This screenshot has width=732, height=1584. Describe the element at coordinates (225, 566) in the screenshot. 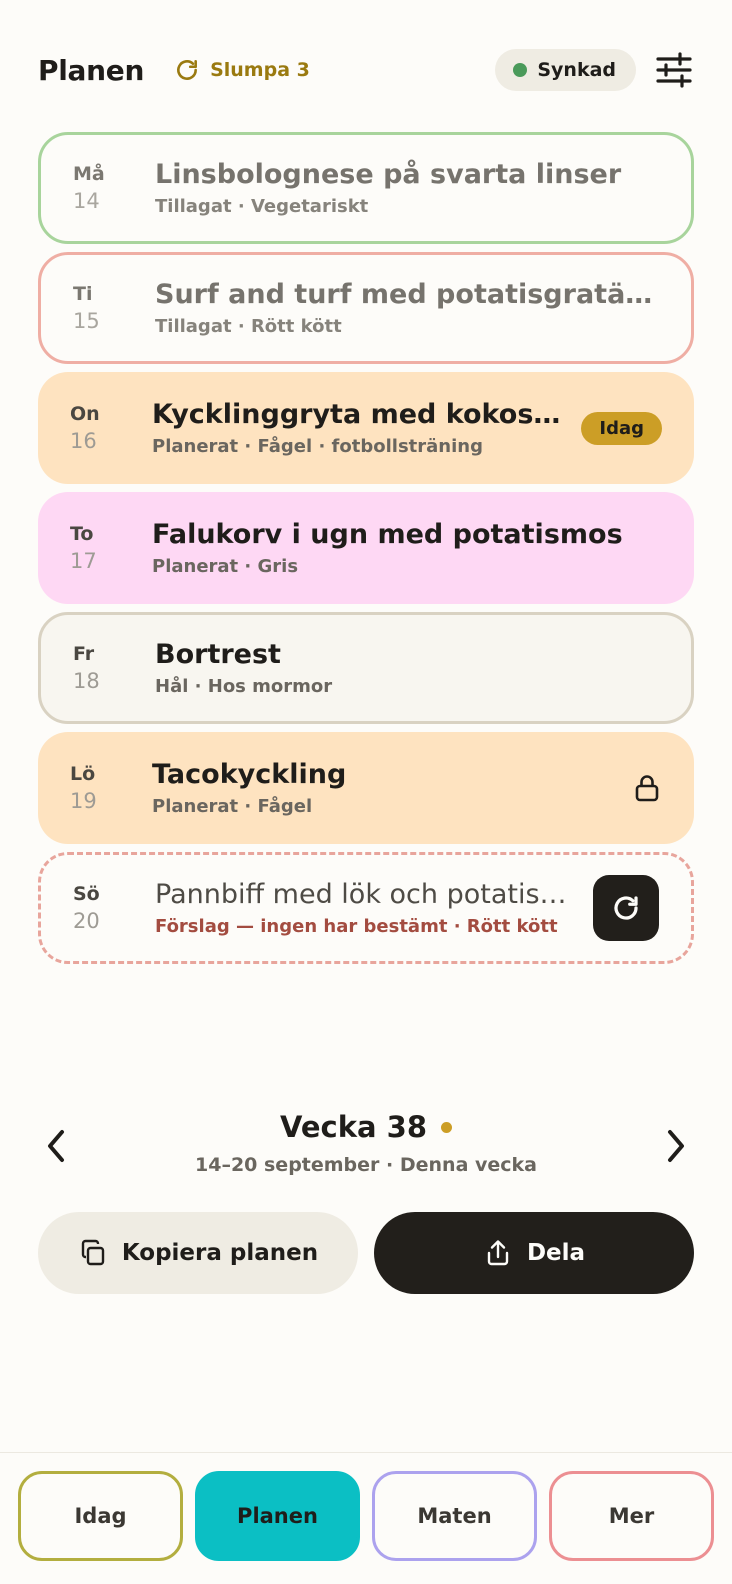

I see `meal-details: Planerat · Gris` at that location.